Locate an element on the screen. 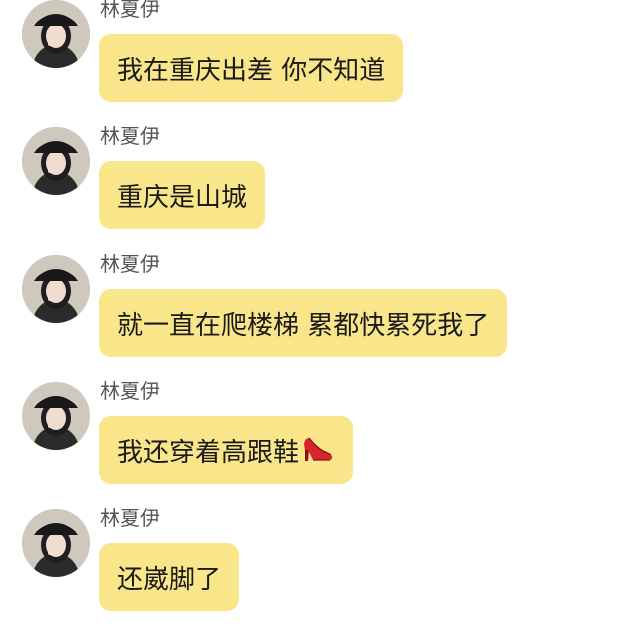 Image resolution: width=640 pixels, height=629 pixels. message-bubble: 重庆是山城 is located at coordinates (182, 195).